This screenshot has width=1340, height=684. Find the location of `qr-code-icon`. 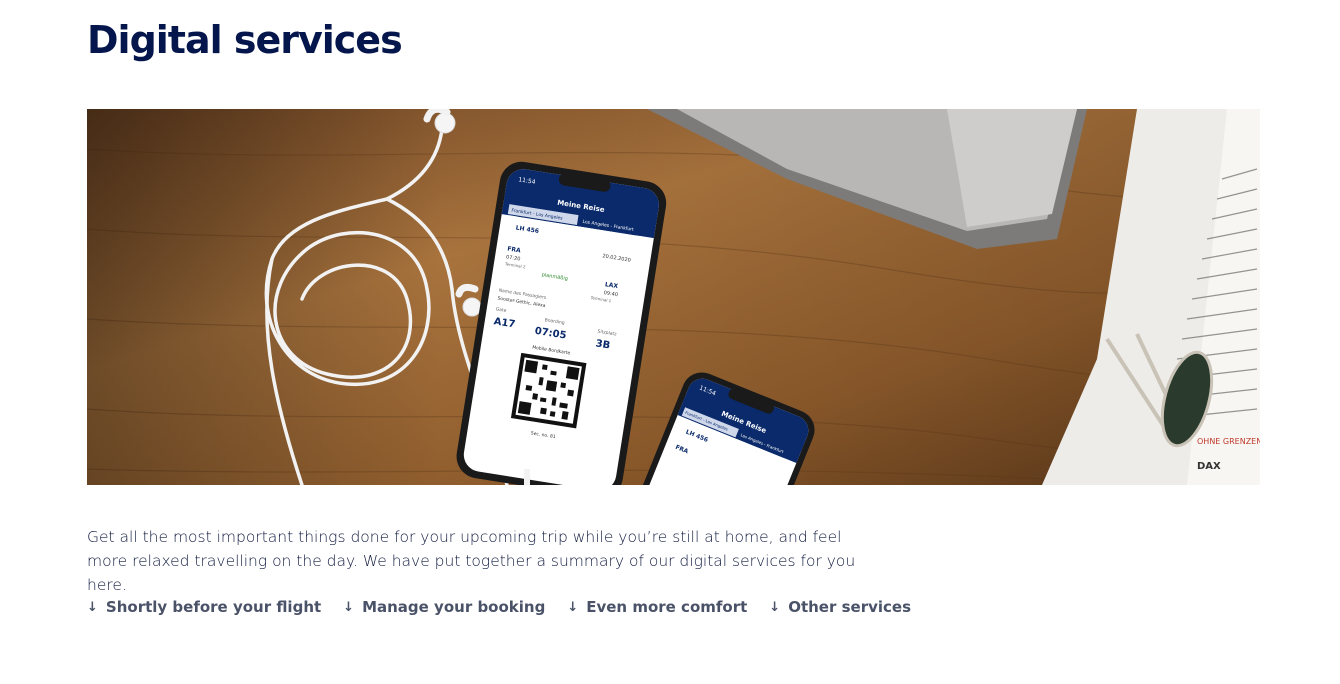

qr-code-icon is located at coordinates (548, 390).